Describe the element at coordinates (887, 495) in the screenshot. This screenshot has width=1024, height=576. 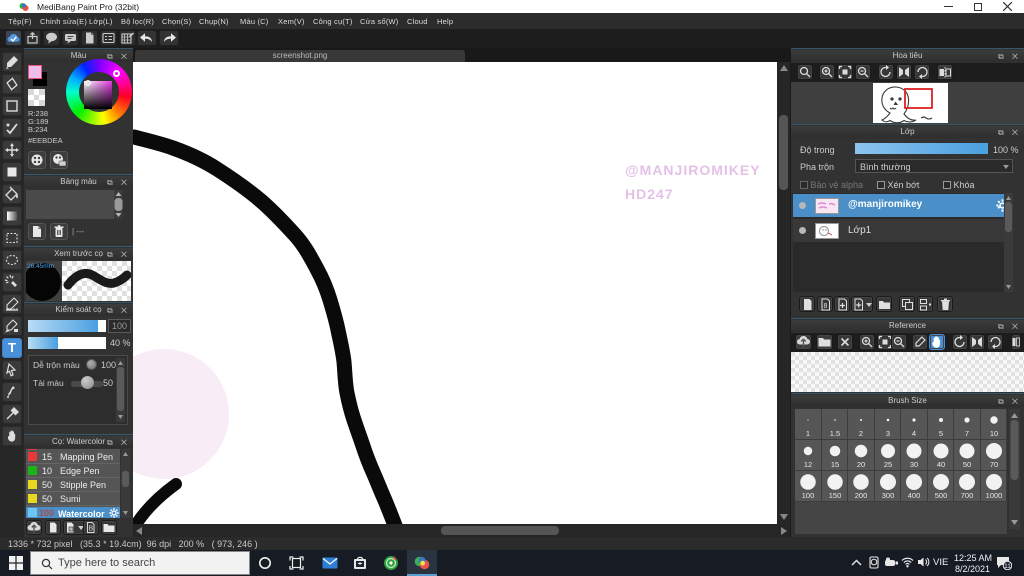
I see `svg-text: 300` at that location.